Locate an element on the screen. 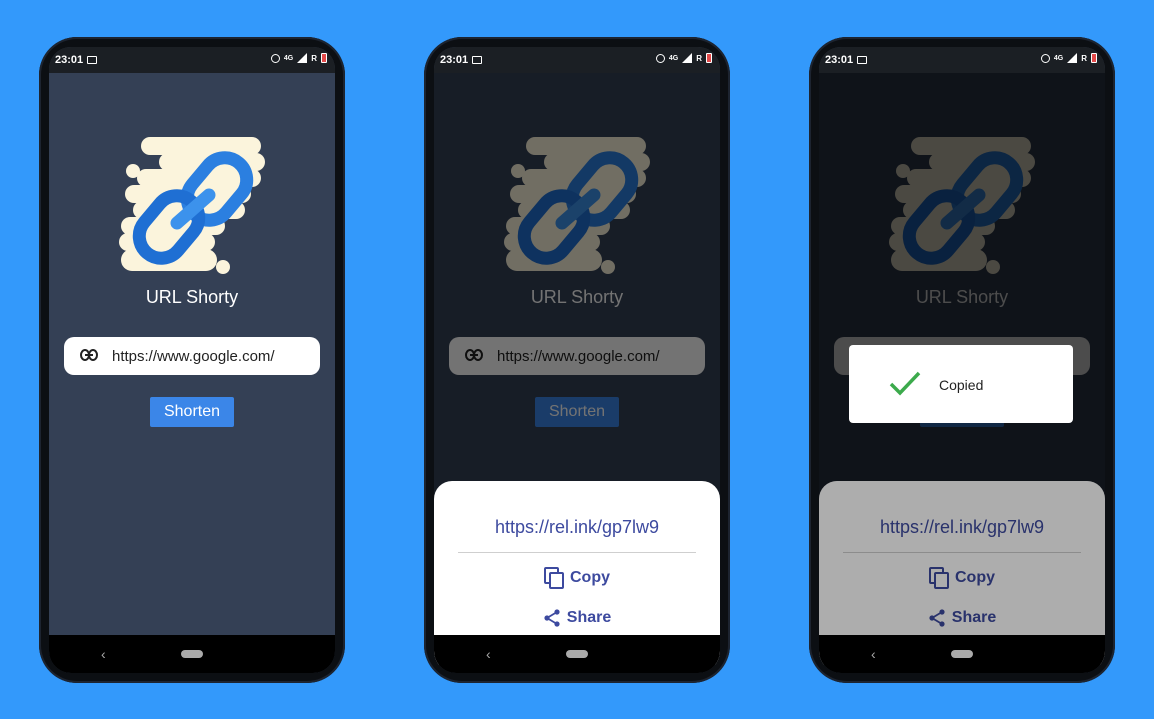  app-title: URL Shorty is located at coordinates (192, 297).